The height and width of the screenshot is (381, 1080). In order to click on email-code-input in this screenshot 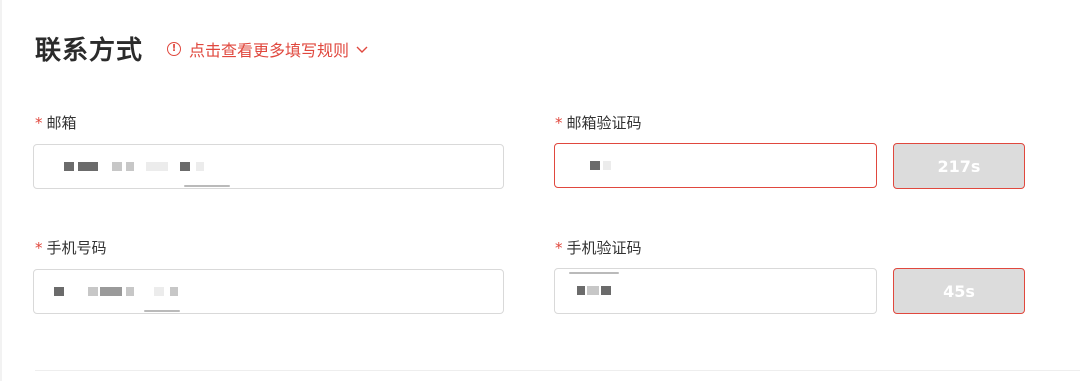, I will do `click(715, 165)`.